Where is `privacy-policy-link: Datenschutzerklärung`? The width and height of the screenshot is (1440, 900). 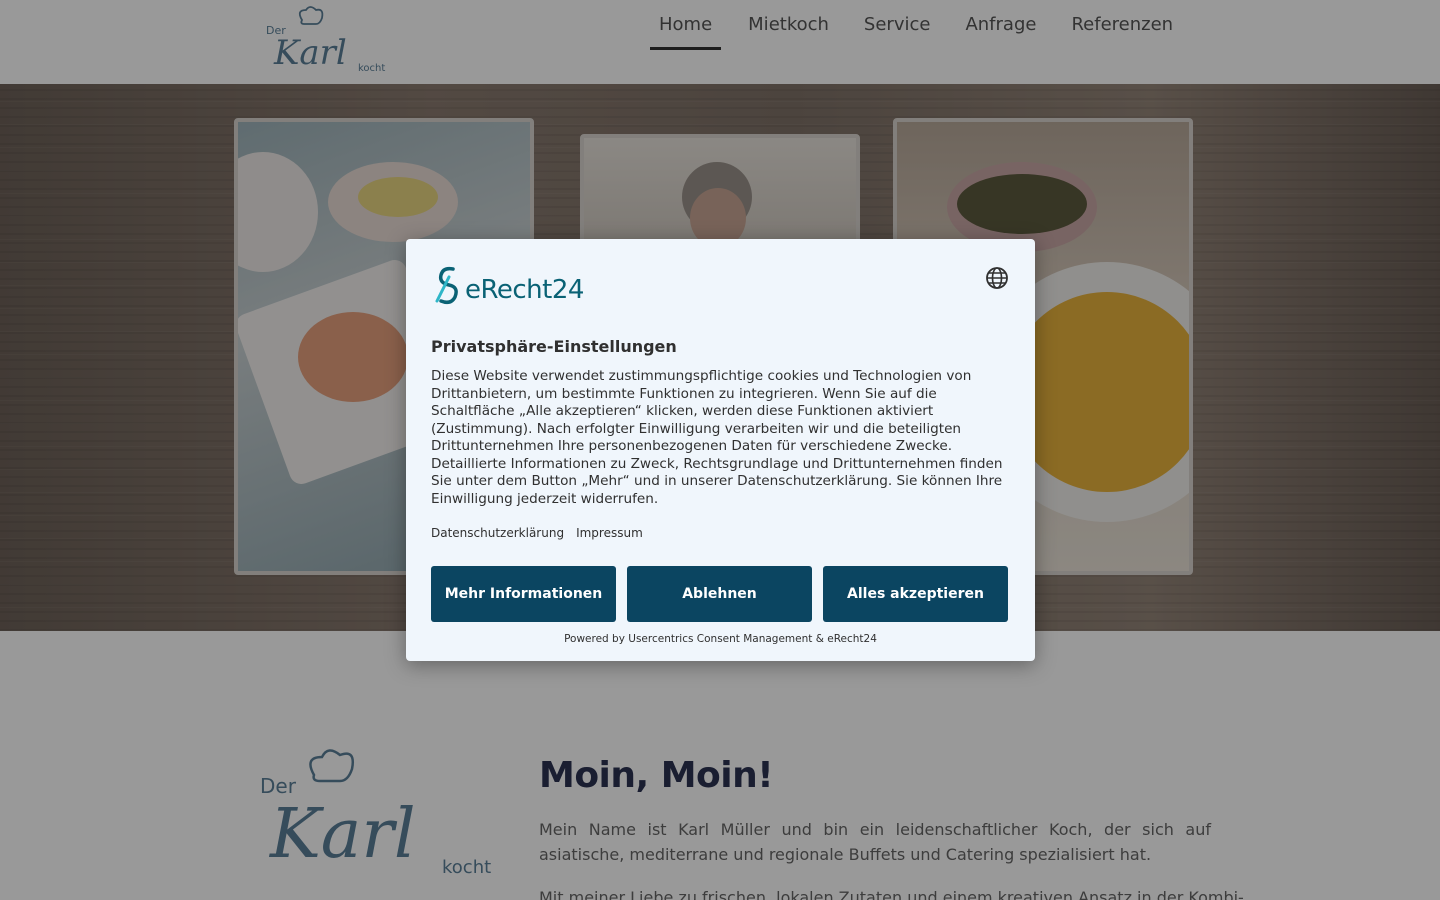 privacy-policy-link: Datenschutzerklärung is located at coordinates (497, 533).